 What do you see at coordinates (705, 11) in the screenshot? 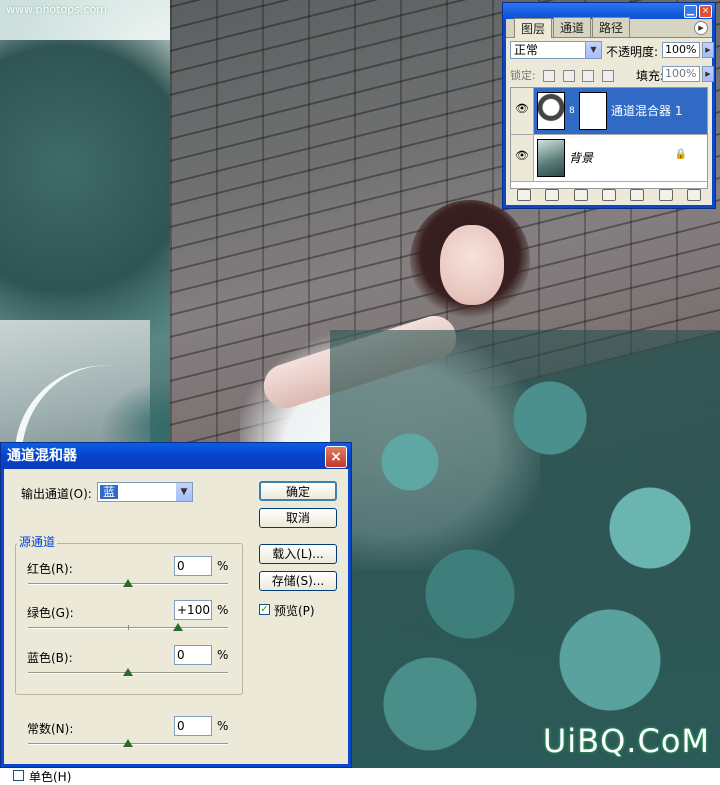
I see `close-button: ×` at bounding box center [705, 11].